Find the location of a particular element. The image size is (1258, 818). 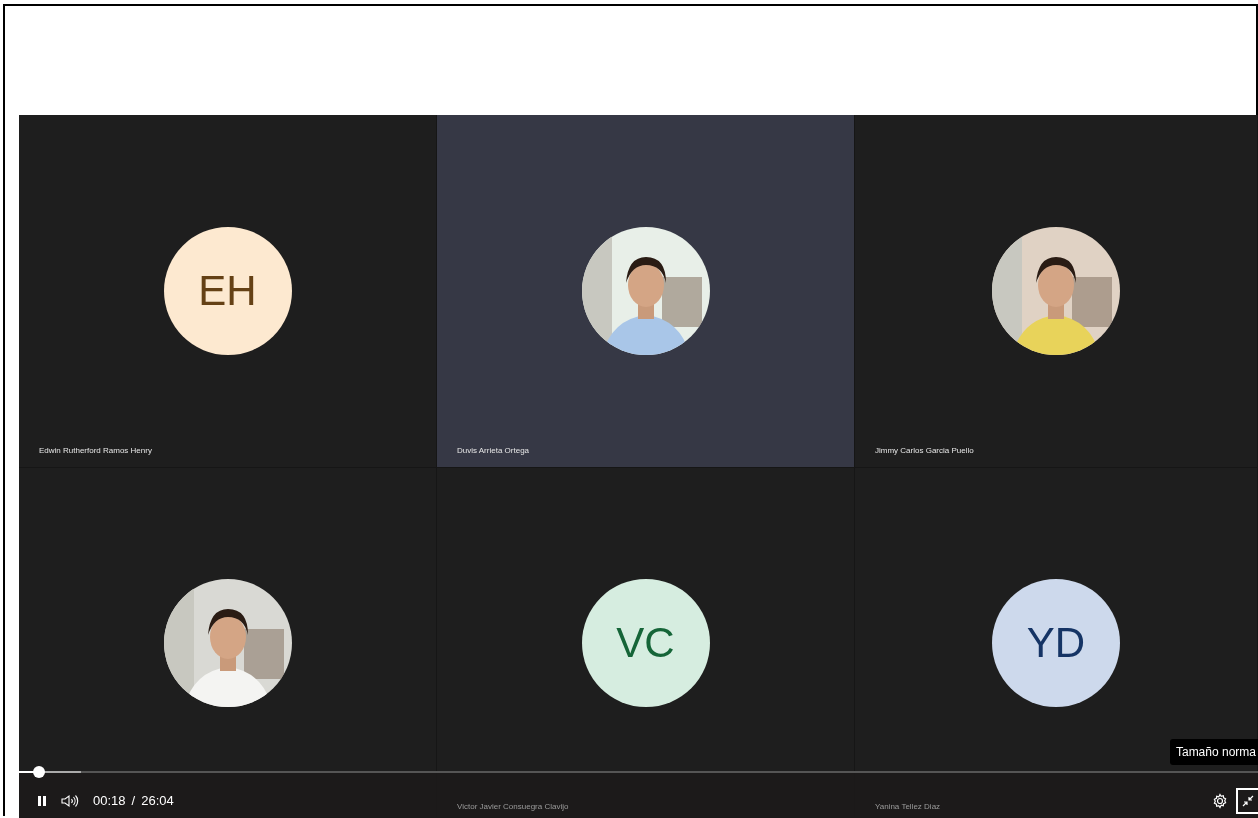

avatar: YD is located at coordinates (1056, 642).